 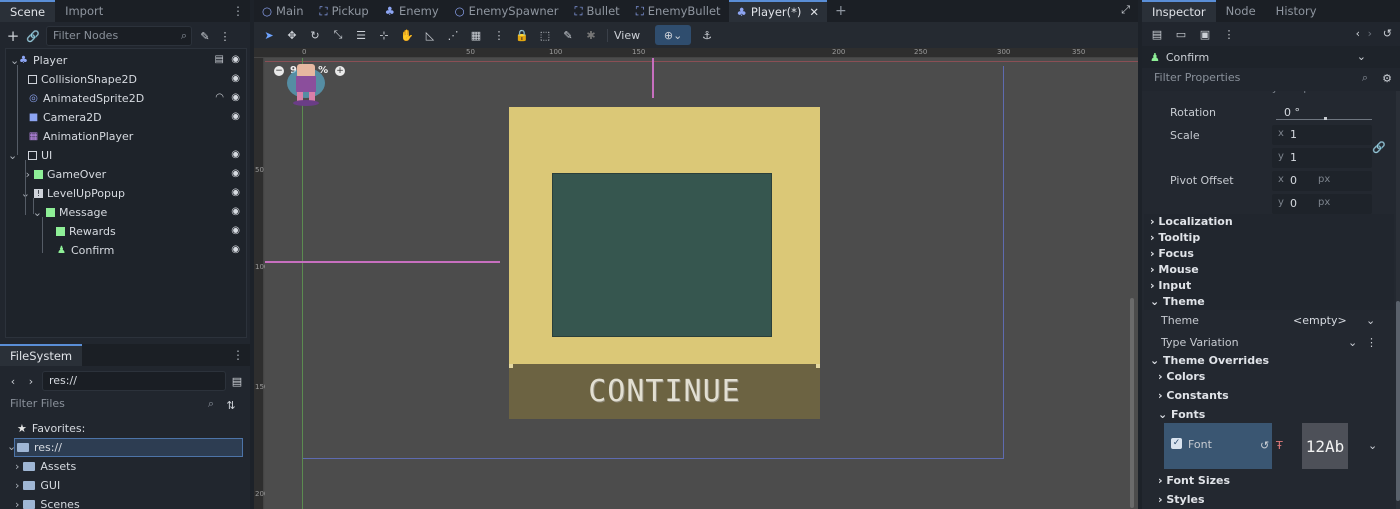 What do you see at coordinates (315, 35) in the screenshot?
I see `rotate-tool-icon: ↻` at bounding box center [315, 35].